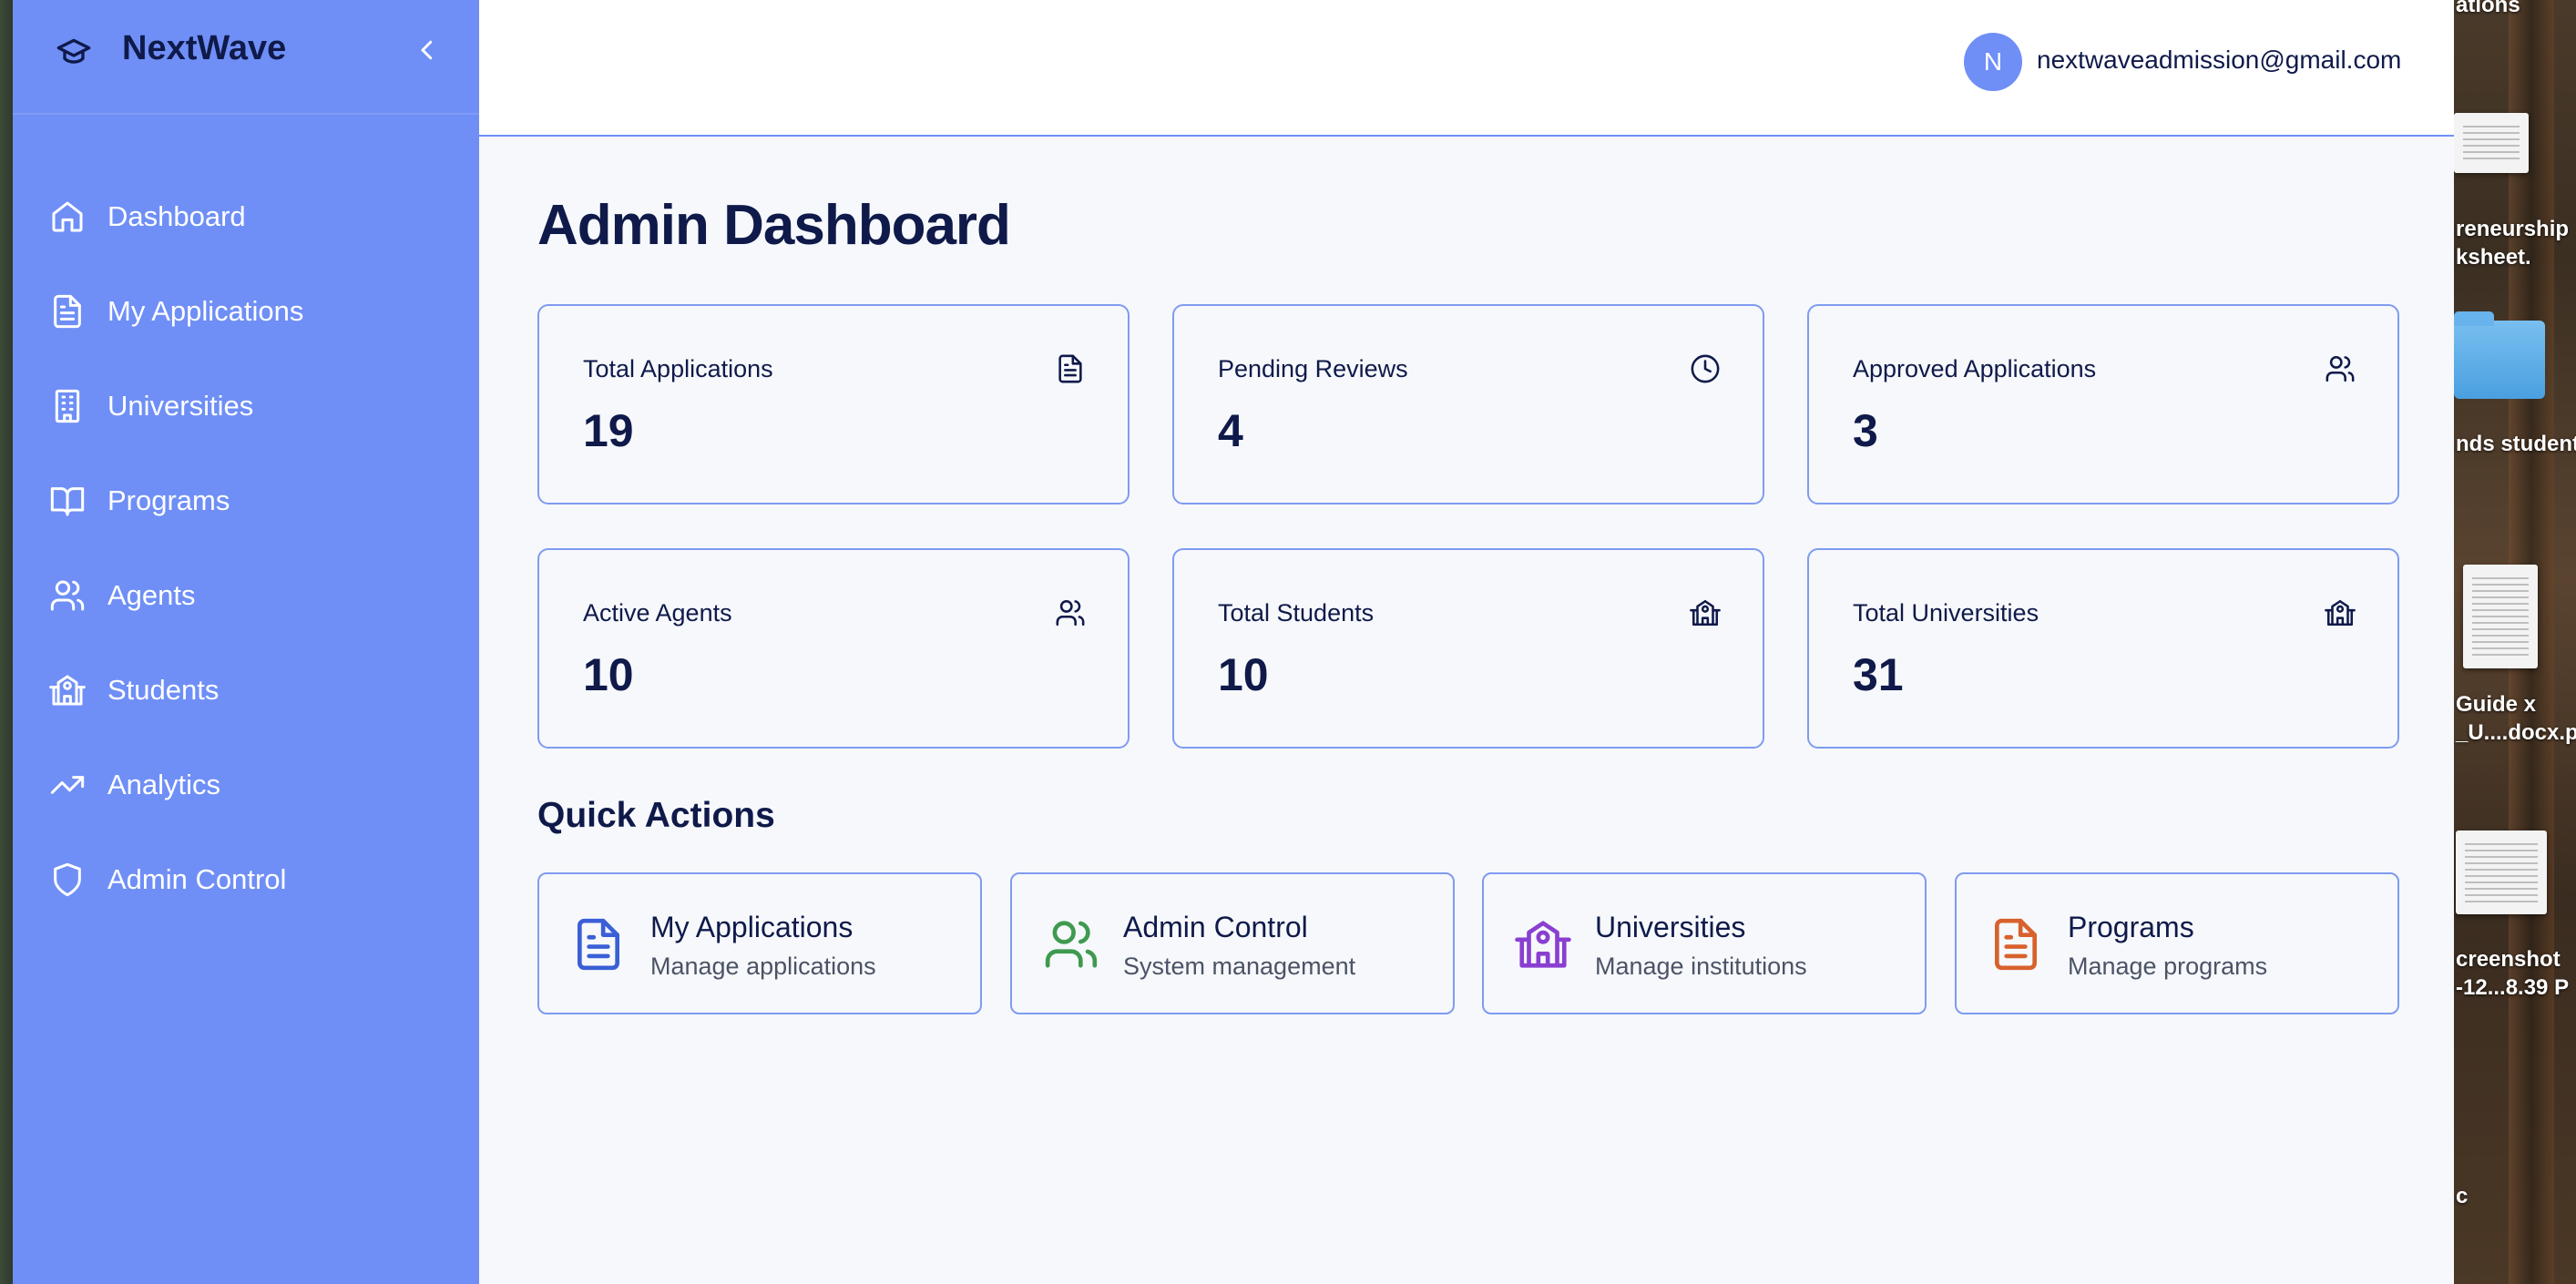 The image size is (2576, 1284). Describe the element at coordinates (1468, 649) in the screenshot. I see `stat-card-total-students: Total Students 10` at that location.